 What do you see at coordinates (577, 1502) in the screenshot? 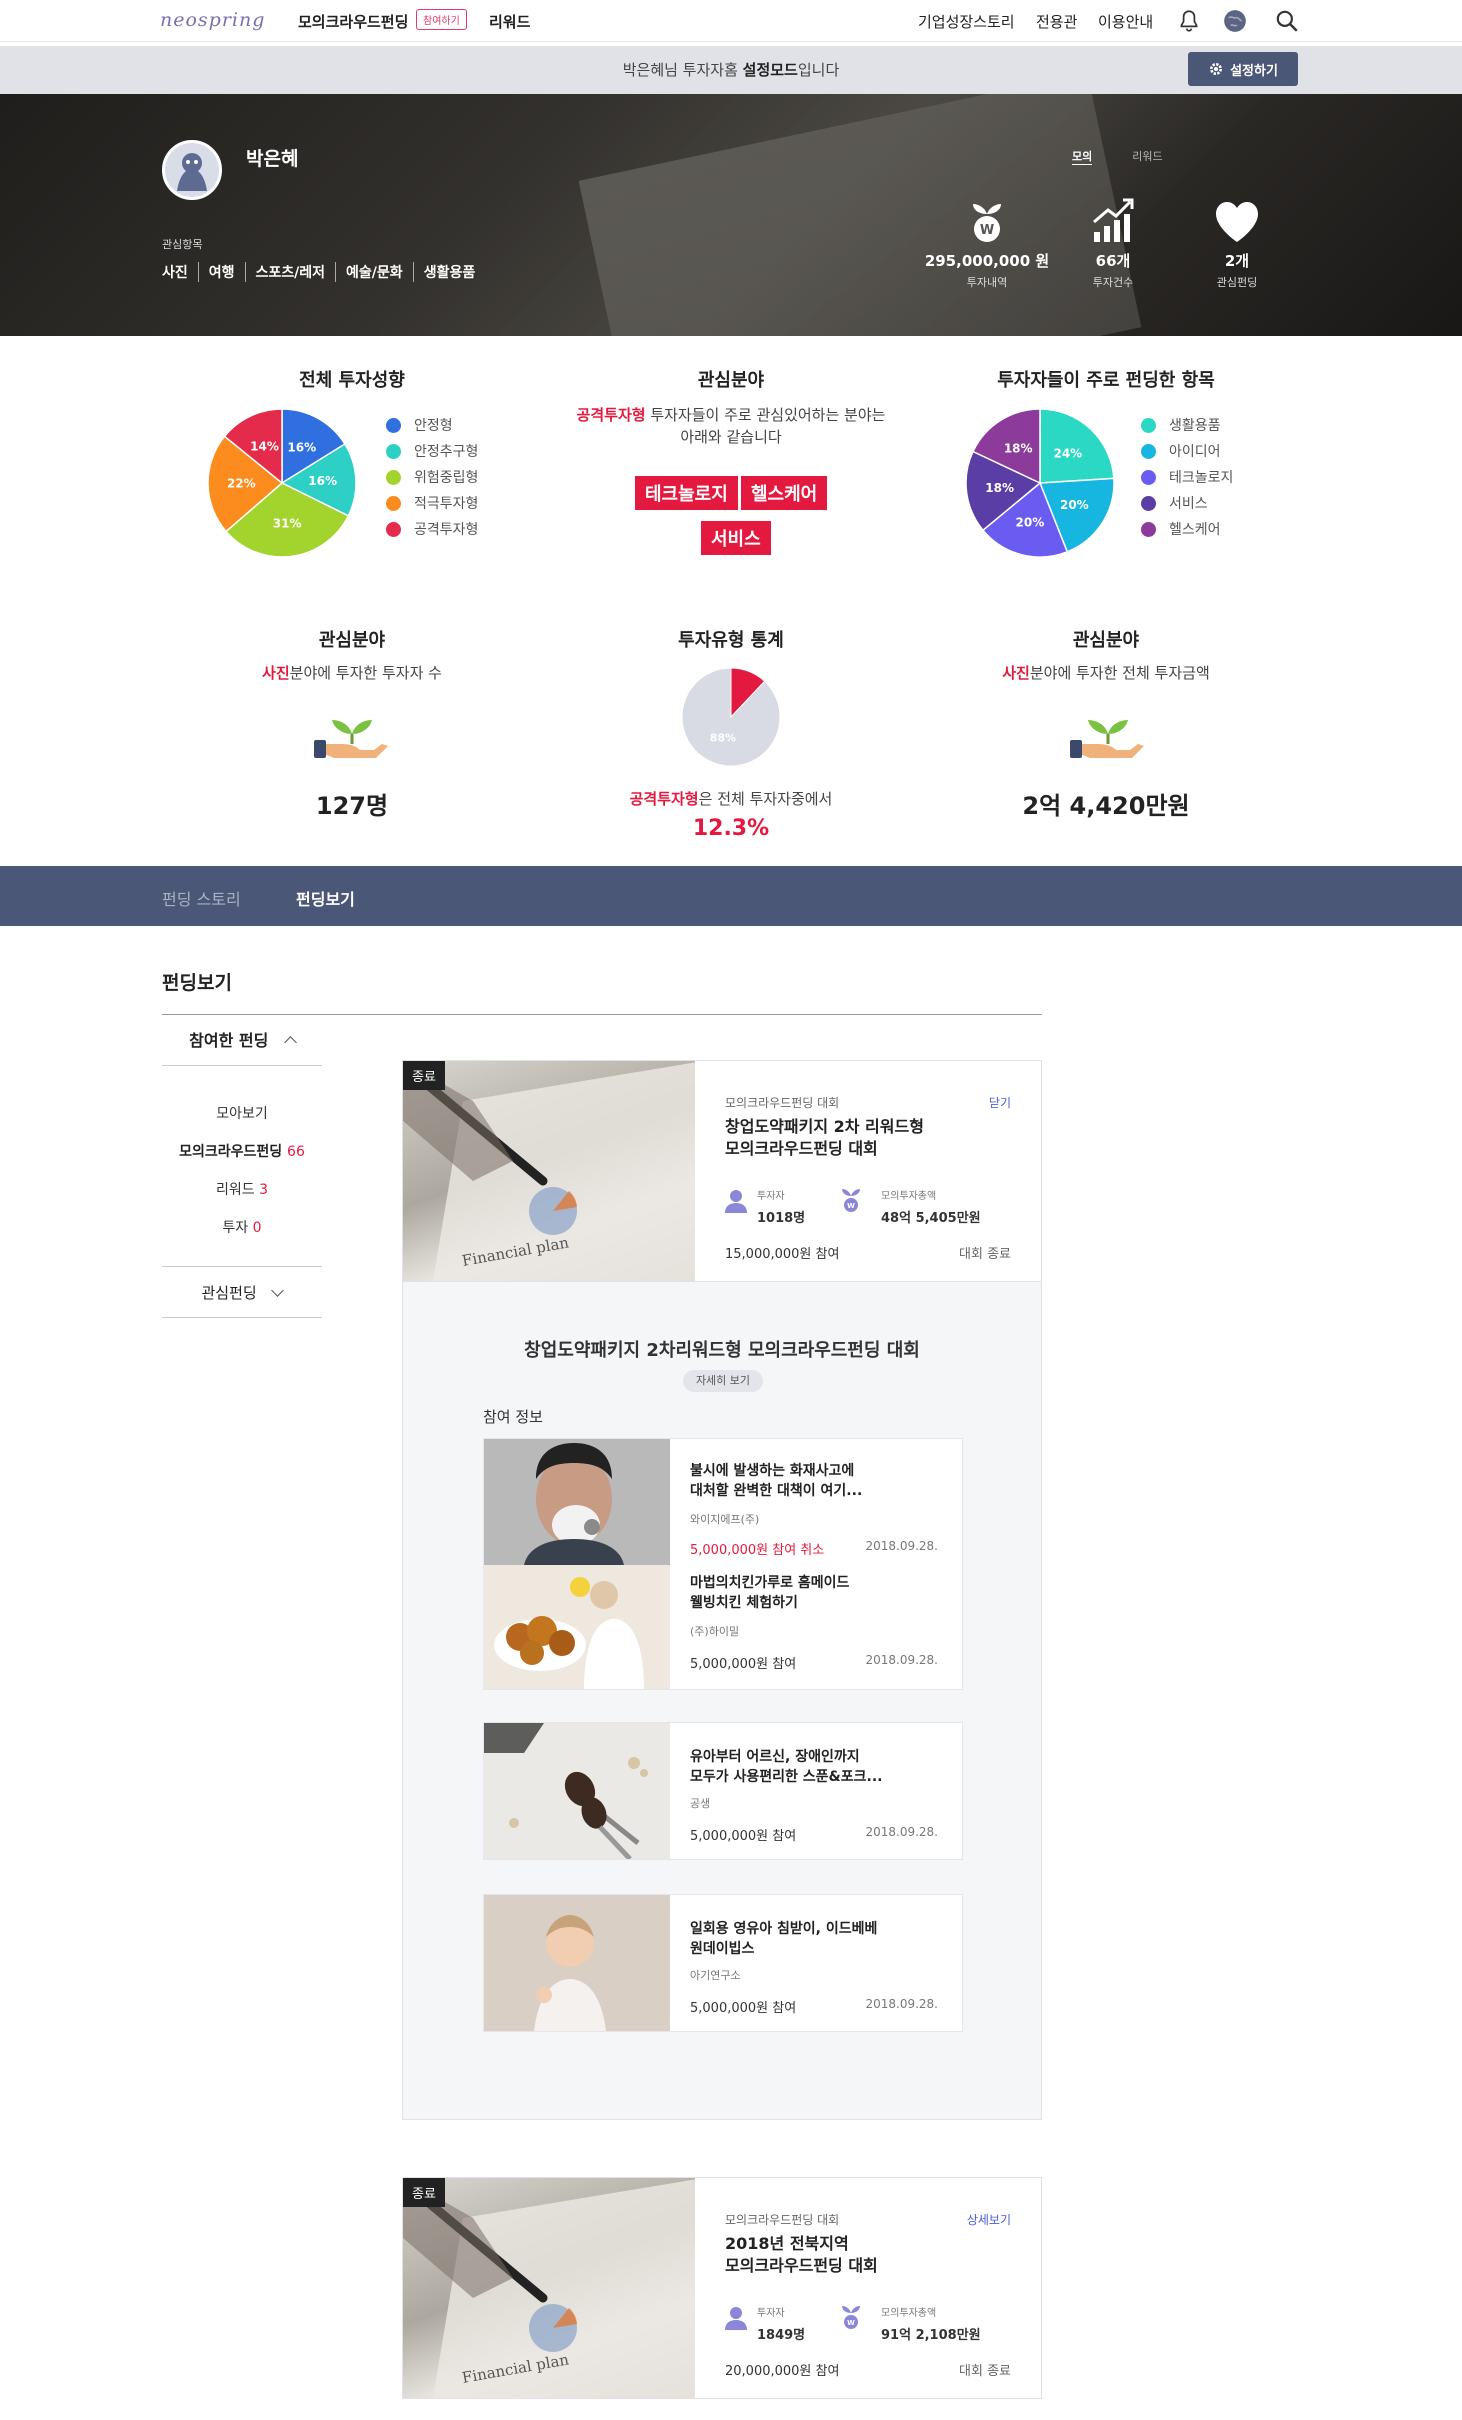
I see `item-image-fire-mask` at bounding box center [577, 1502].